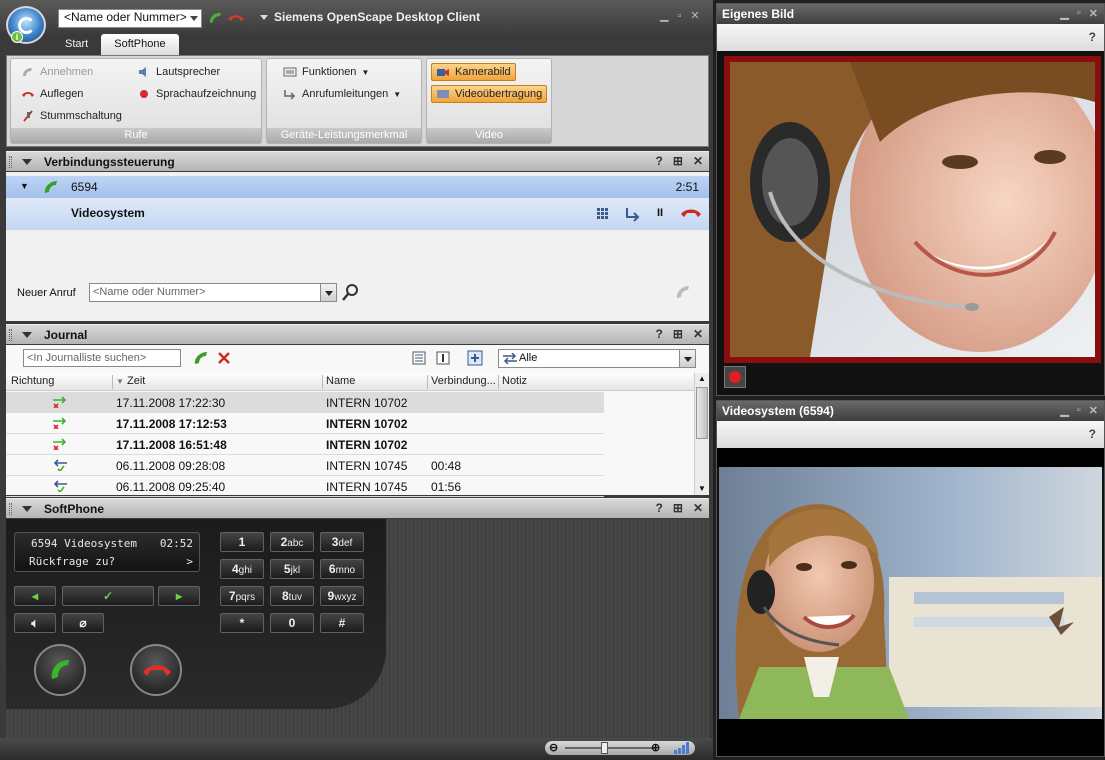 The image size is (1105, 760). What do you see at coordinates (76, 44) in the screenshot?
I see `tab-start: Start` at bounding box center [76, 44].